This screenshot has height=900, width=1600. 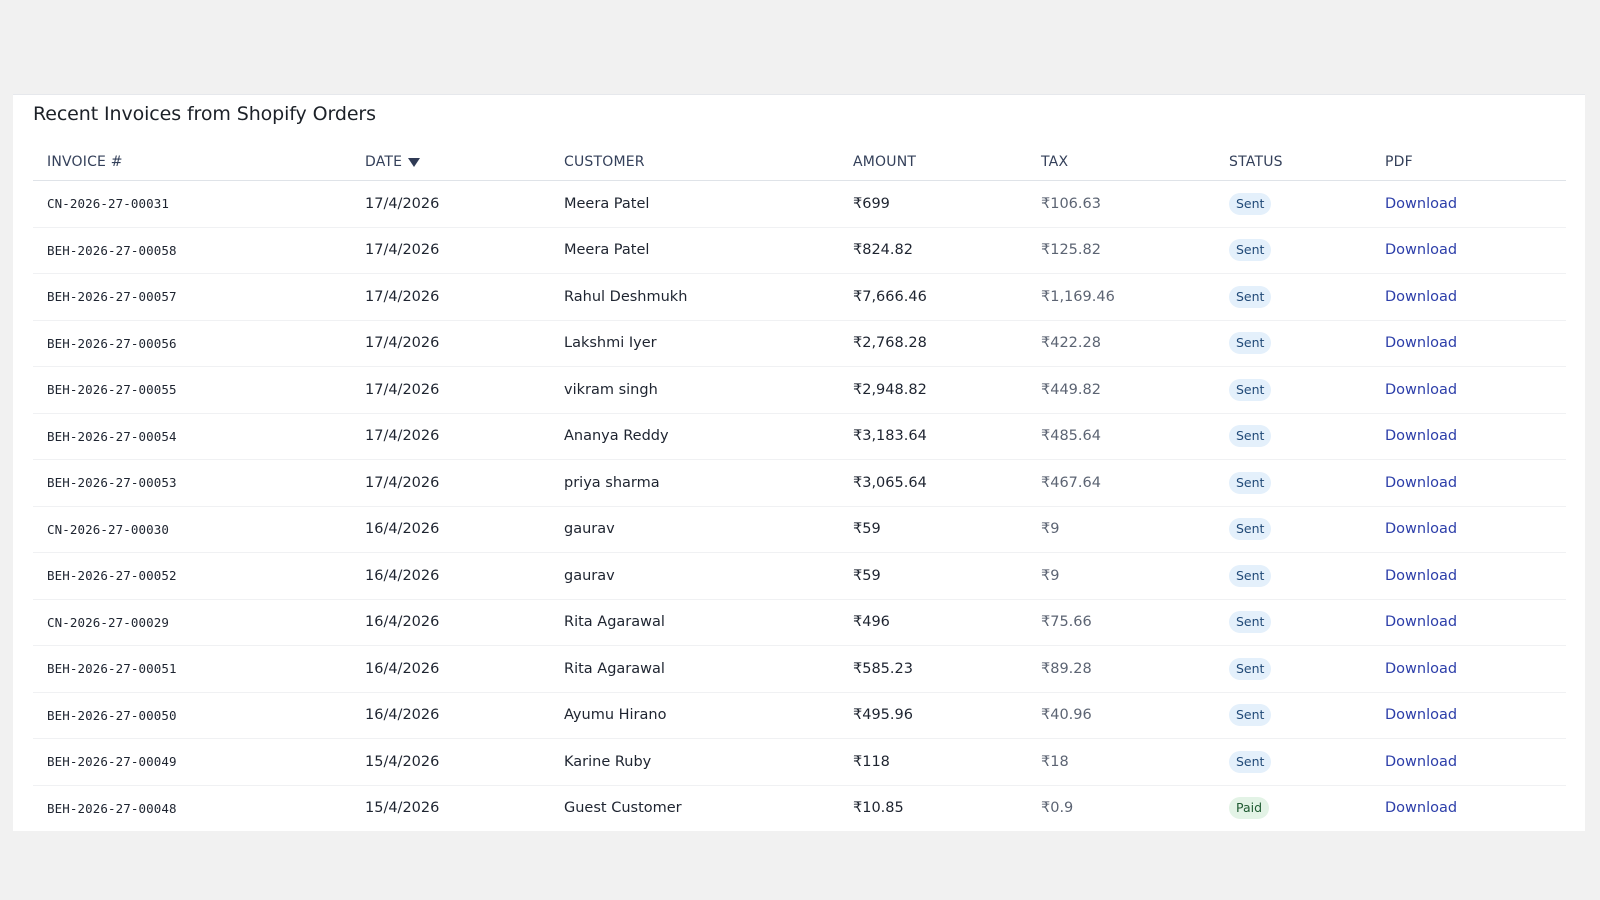 What do you see at coordinates (199, 808) in the screenshot?
I see `invoice-number-cell: BEH-2026-27-00048` at bounding box center [199, 808].